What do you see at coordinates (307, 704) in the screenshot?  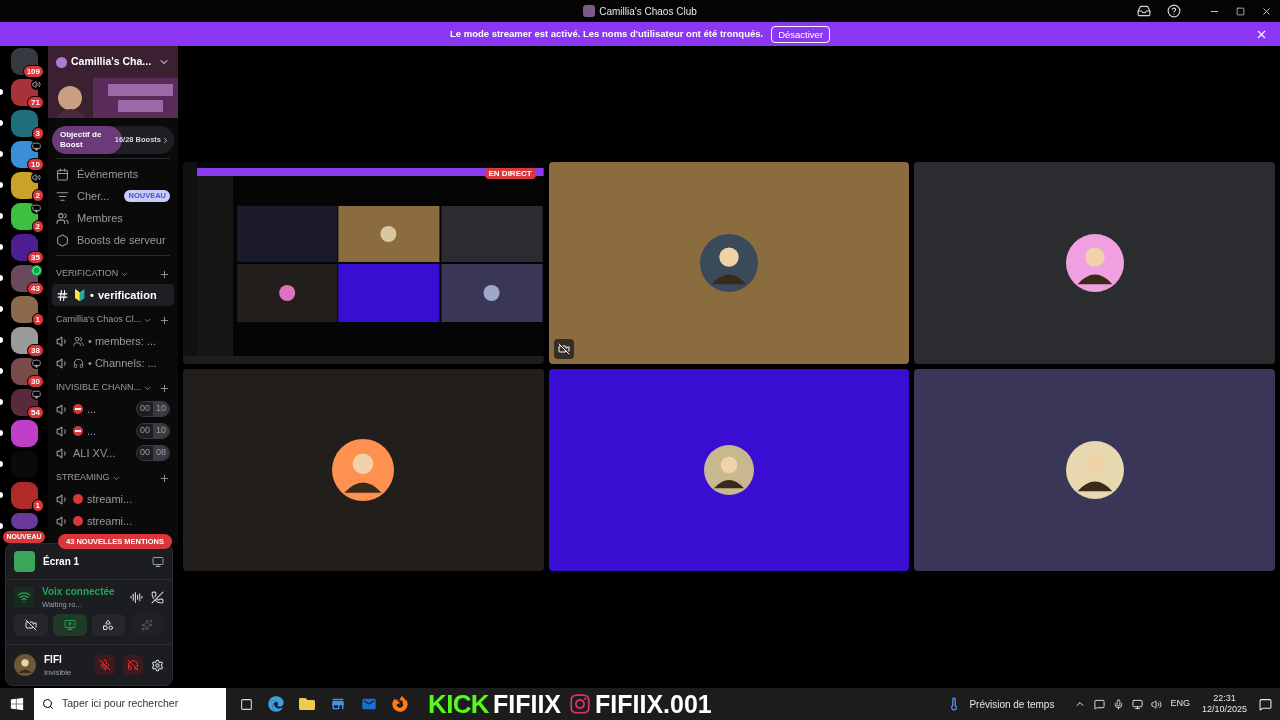 I see `folder-icon` at bounding box center [307, 704].